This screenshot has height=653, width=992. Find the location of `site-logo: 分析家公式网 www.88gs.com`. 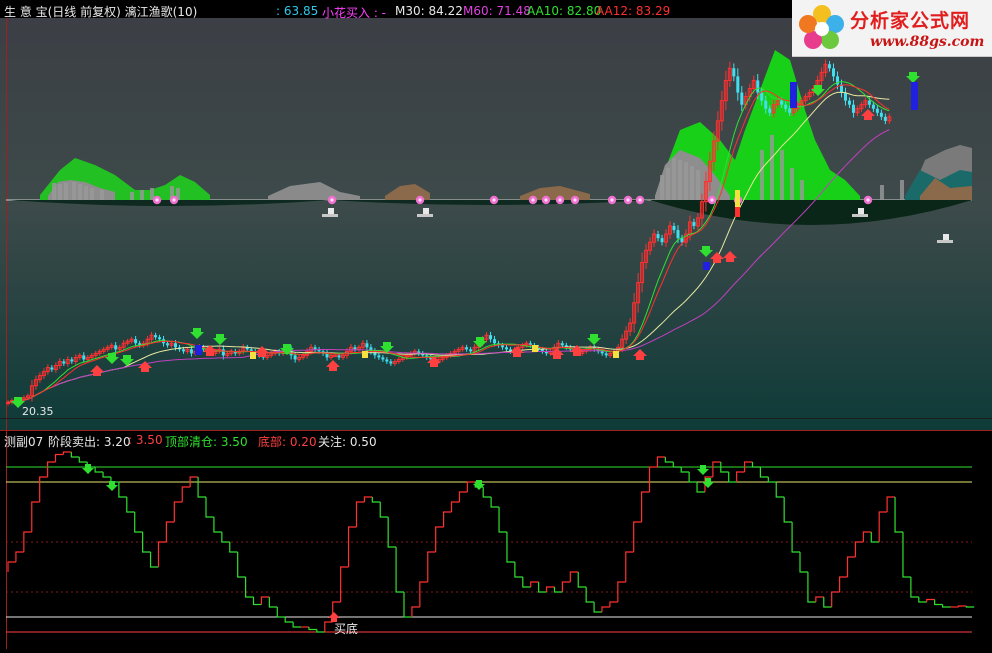

site-logo: 分析家公式网 www.88gs.com is located at coordinates (892, 28).